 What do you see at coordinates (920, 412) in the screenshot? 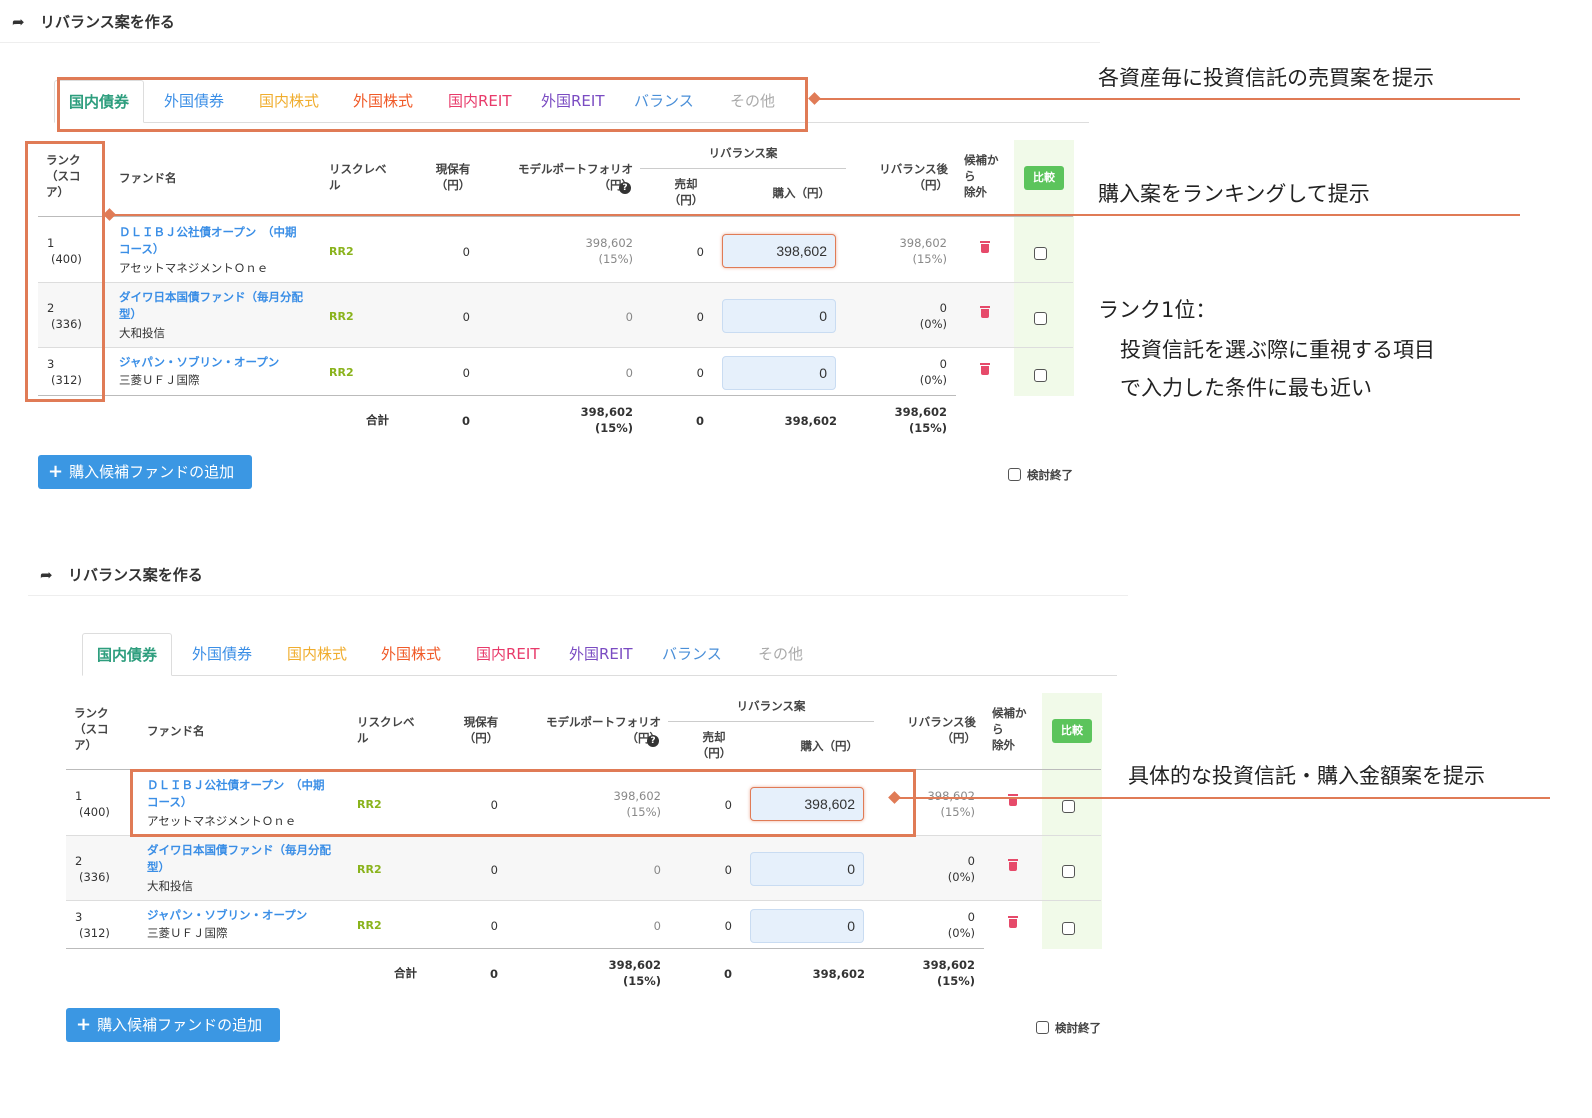
I see `total-after: 398,602` at bounding box center [920, 412].